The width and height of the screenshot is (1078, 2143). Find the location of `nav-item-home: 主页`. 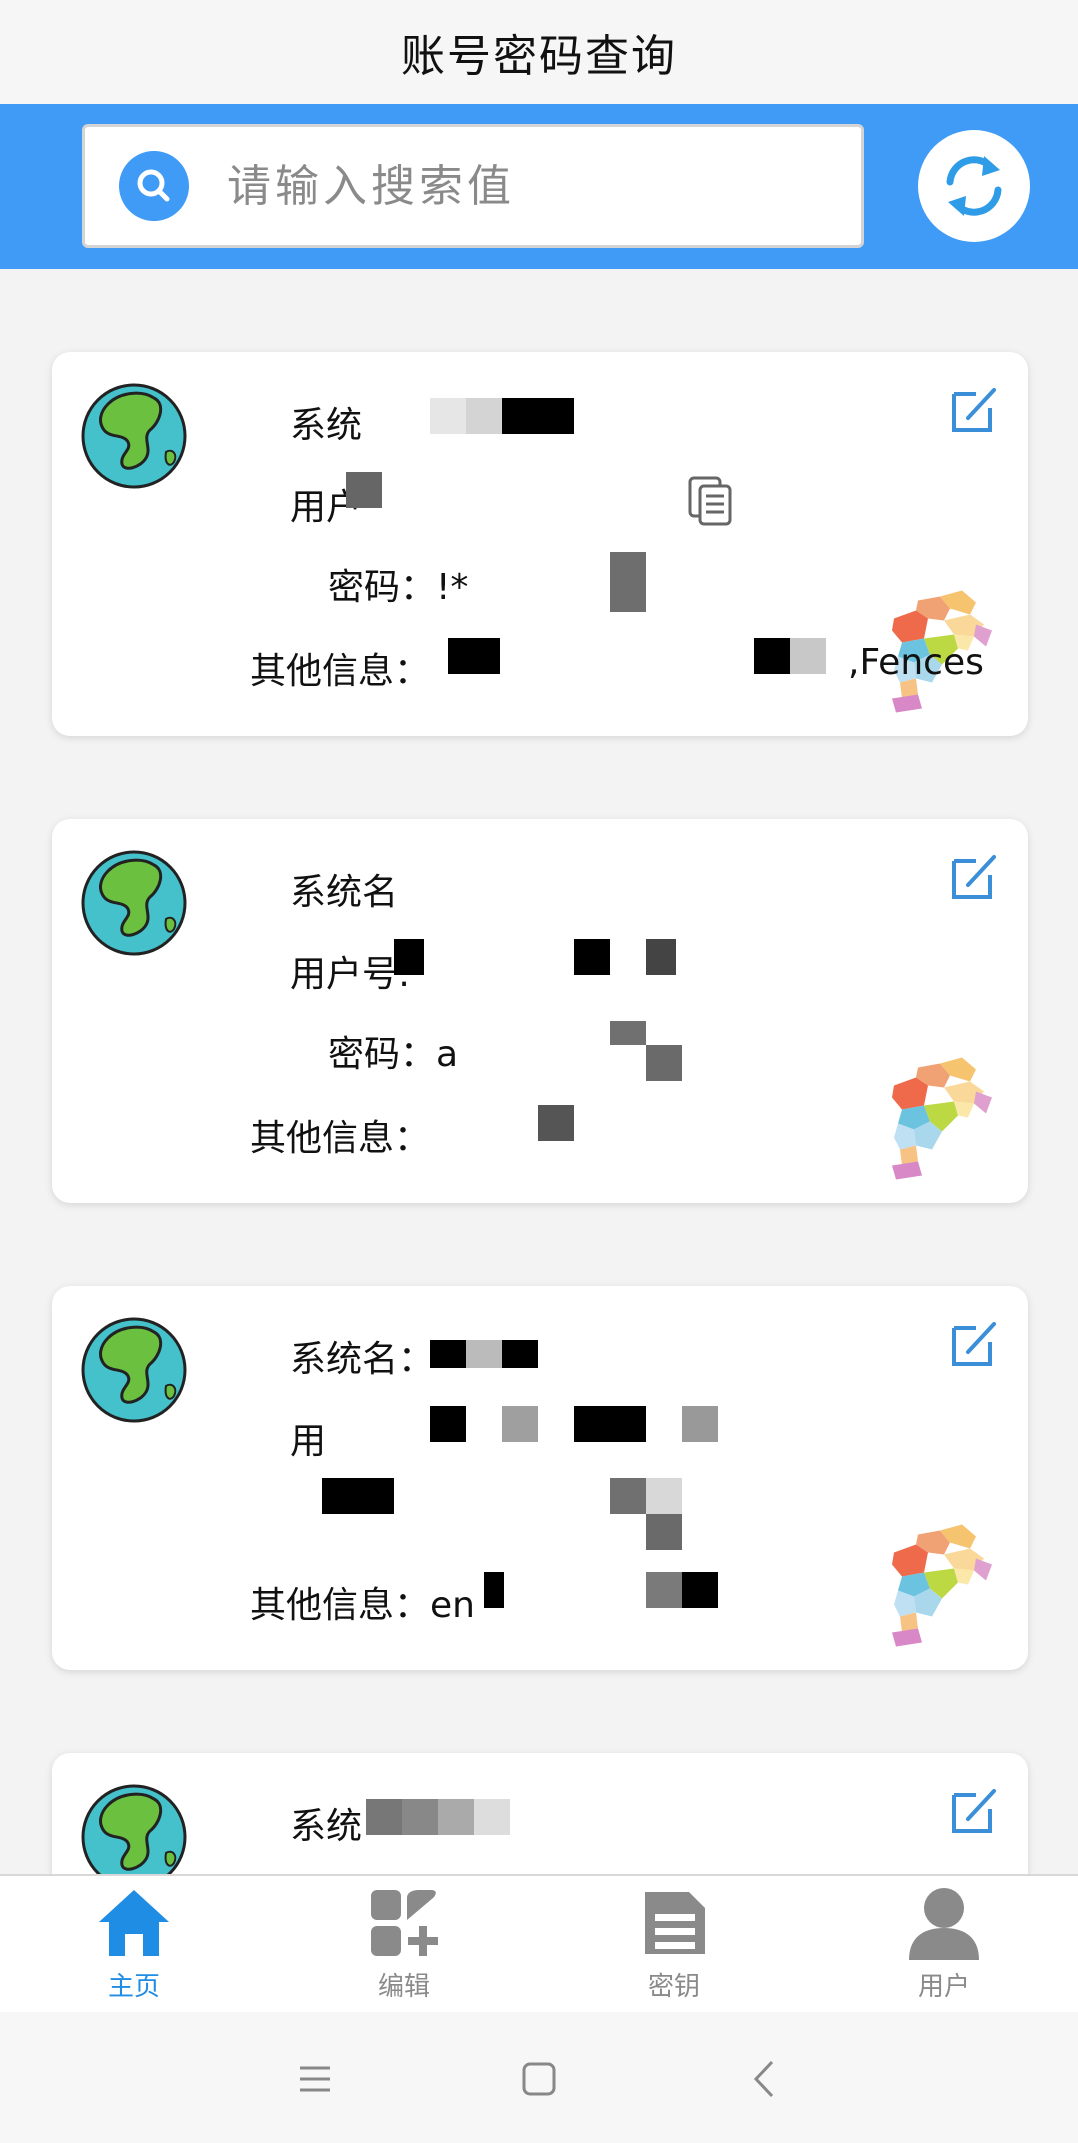

nav-item-home: 主页 is located at coordinates (134, 1946).